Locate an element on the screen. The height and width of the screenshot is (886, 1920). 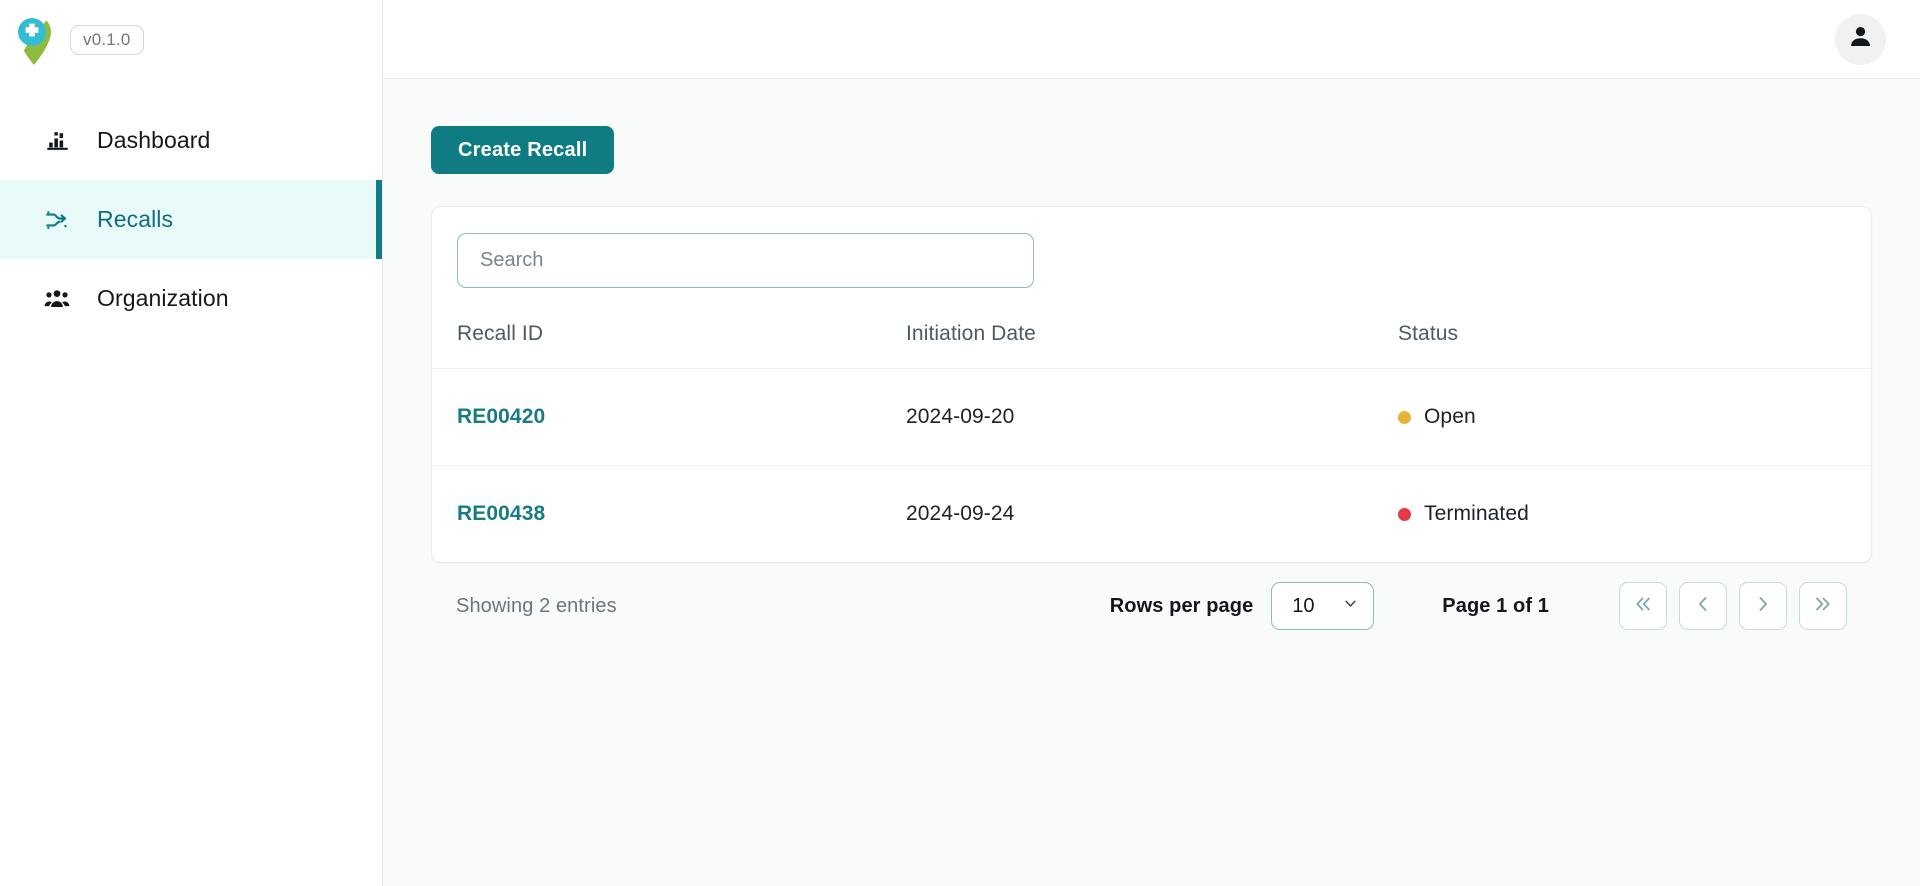
column-header-recall-id: Recall ID is located at coordinates (500, 333).